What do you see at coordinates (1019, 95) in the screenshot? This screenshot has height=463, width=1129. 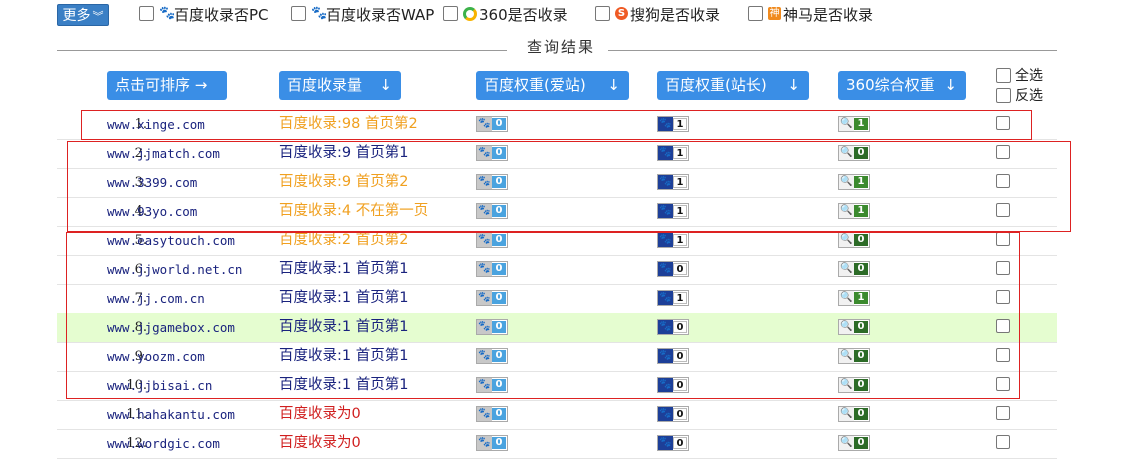 I see `invert-selection: 反选` at bounding box center [1019, 95].